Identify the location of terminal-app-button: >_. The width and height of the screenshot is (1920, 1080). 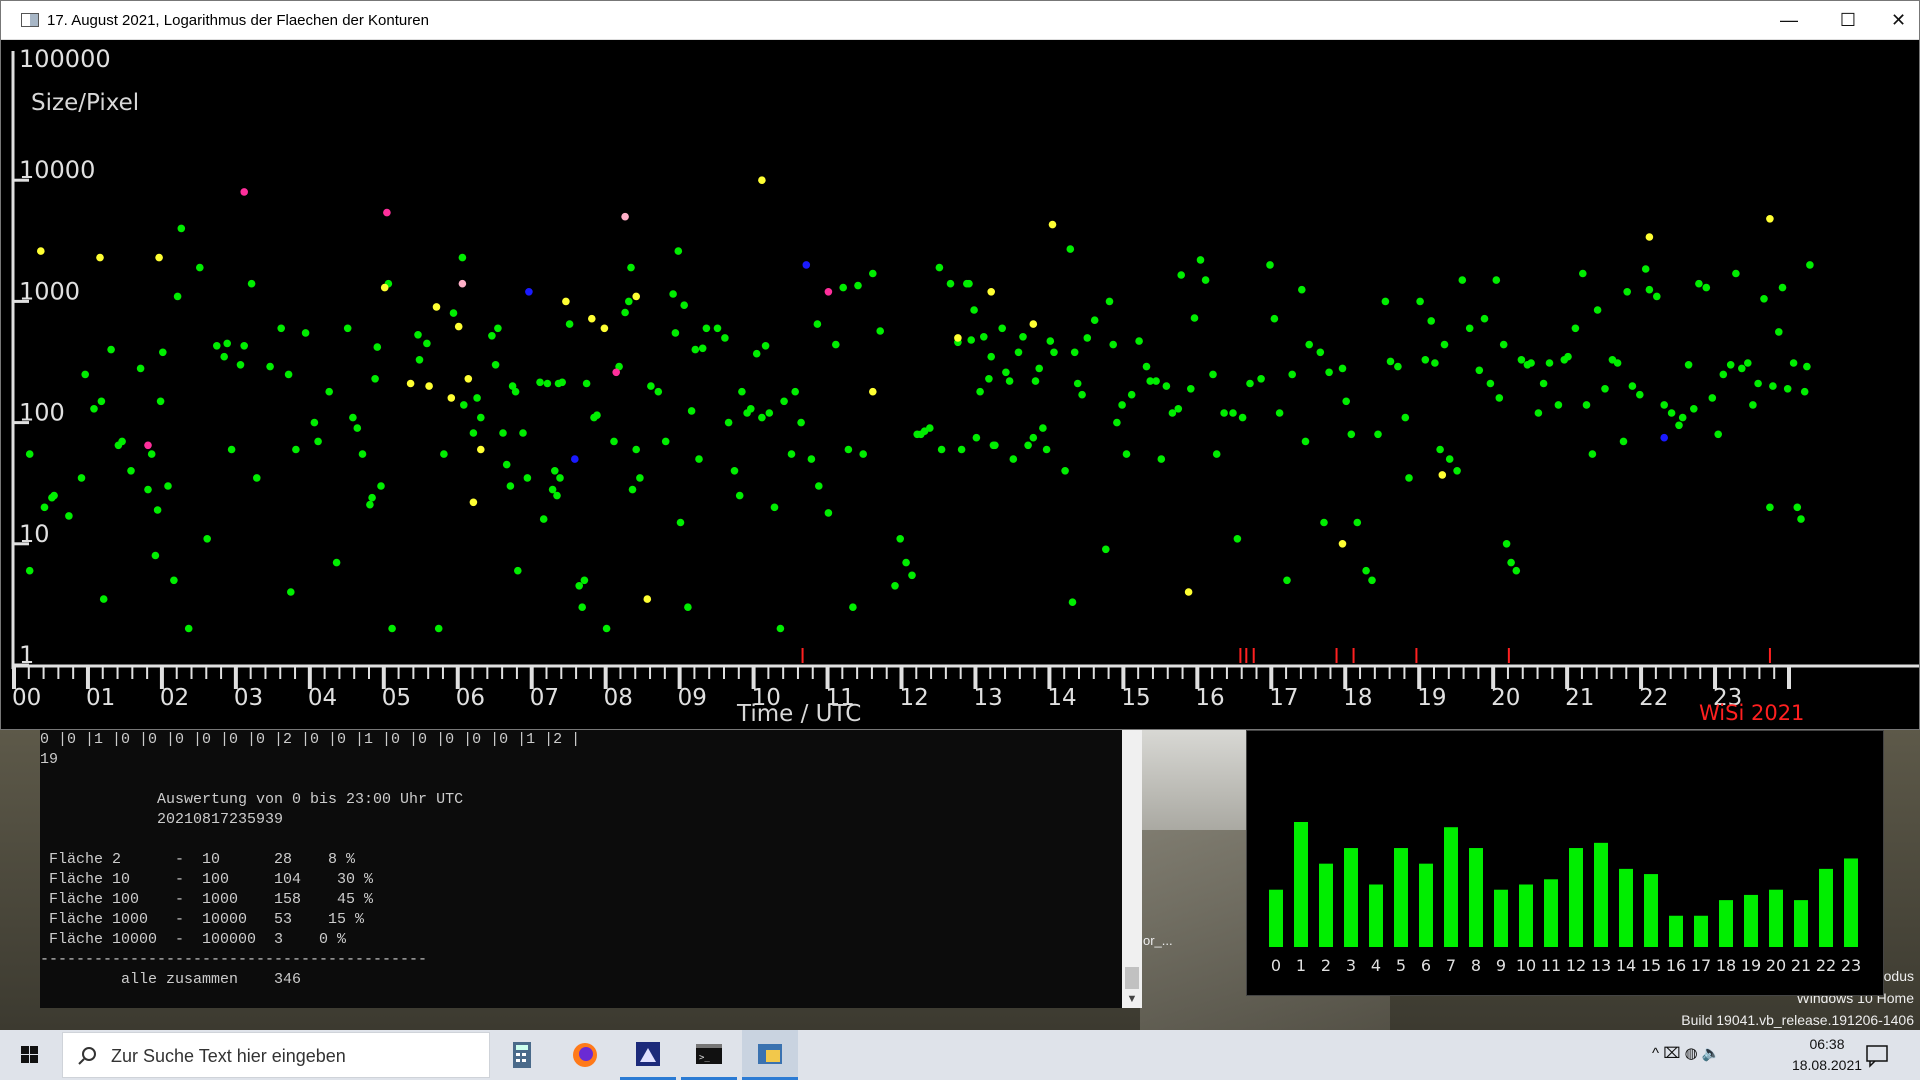
(709, 1055).